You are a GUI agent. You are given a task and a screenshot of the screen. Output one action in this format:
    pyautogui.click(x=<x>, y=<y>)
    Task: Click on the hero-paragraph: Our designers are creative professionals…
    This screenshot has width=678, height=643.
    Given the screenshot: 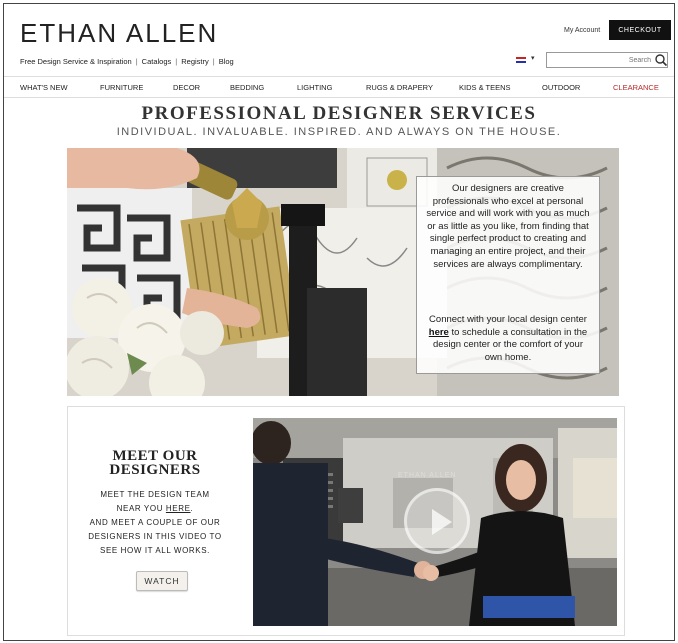 What is the action you would take?
    pyautogui.click(x=508, y=226)
    